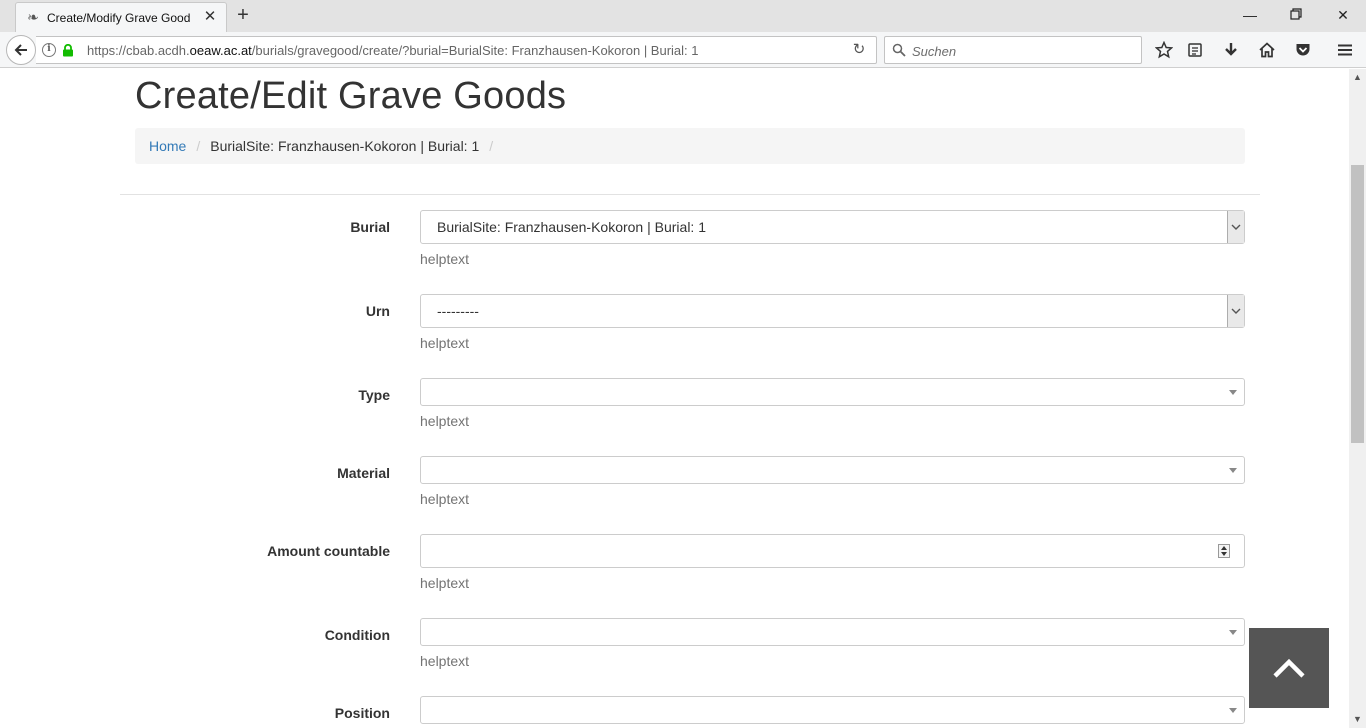  What do you see at coordinates (1343, 15) in the screenshot?
I see `close-window-button: ✕` at bounding box center [1343, 15].